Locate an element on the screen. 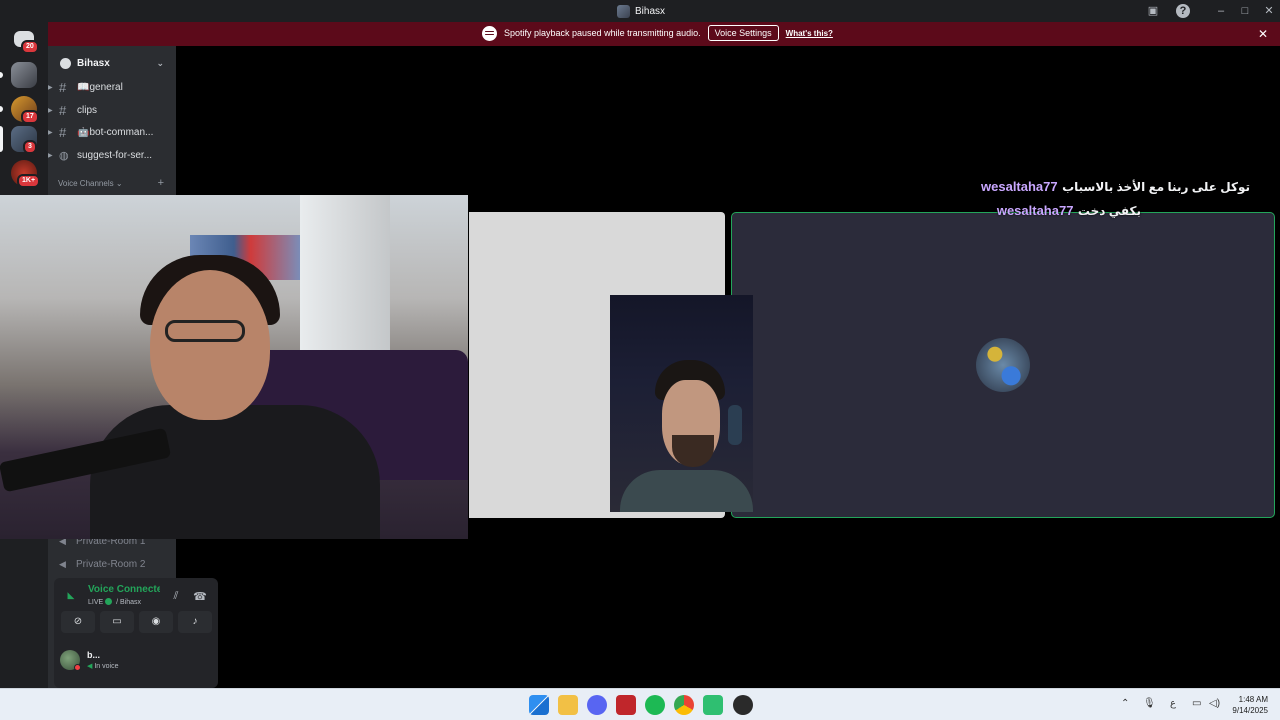 The height and width of the screenshot is (720, 1280). speaker-icon: ◀ is located at coordinates (62, 564).